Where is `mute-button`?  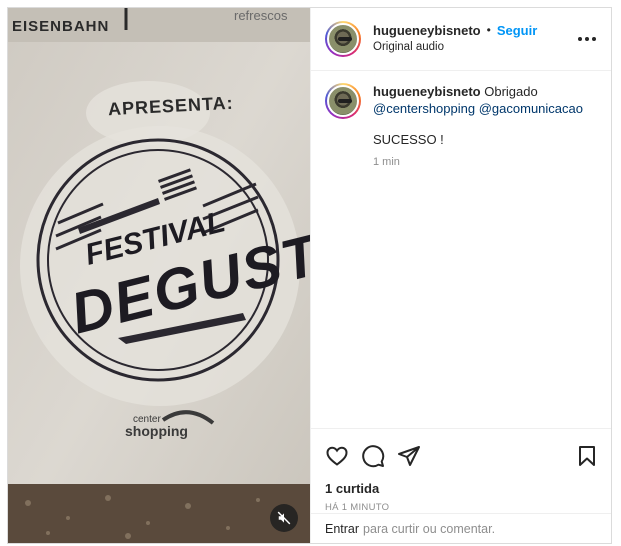
mute-button is located at coordinates (284, 518).